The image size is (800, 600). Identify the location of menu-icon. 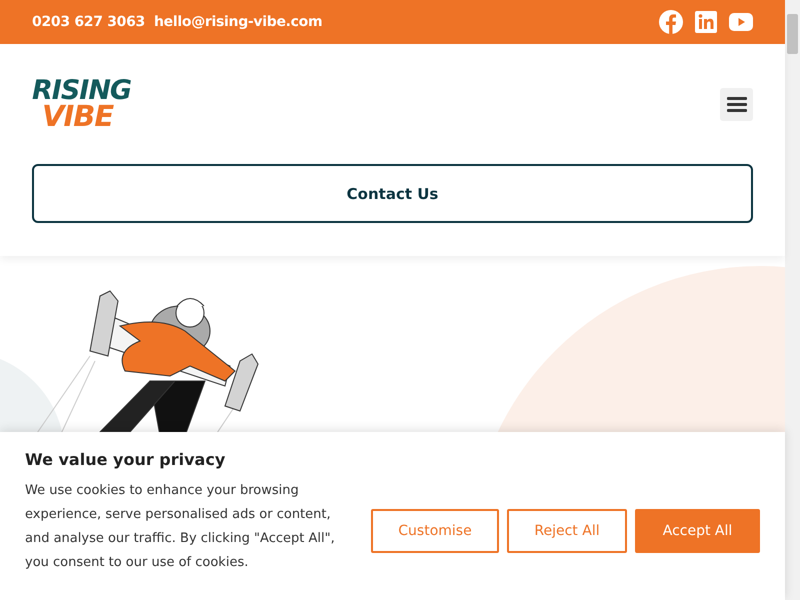
(736, 104).